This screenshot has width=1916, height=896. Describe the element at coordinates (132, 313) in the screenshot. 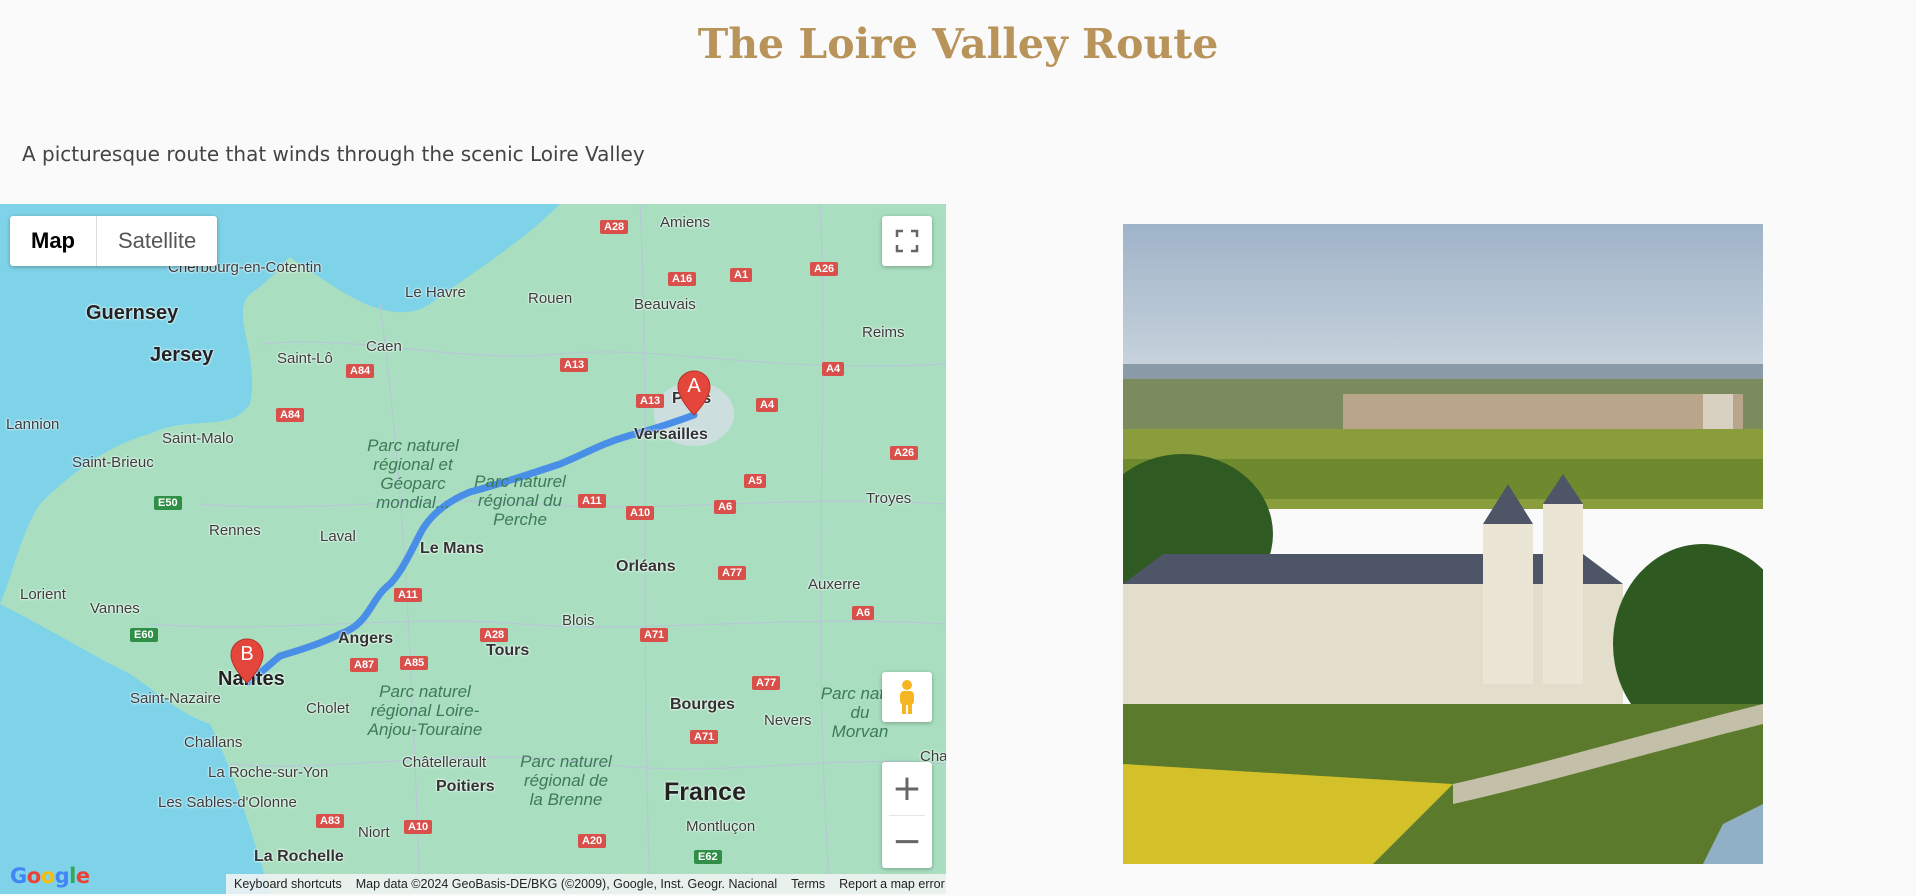

I see `map-label: Guernsey` at that location.